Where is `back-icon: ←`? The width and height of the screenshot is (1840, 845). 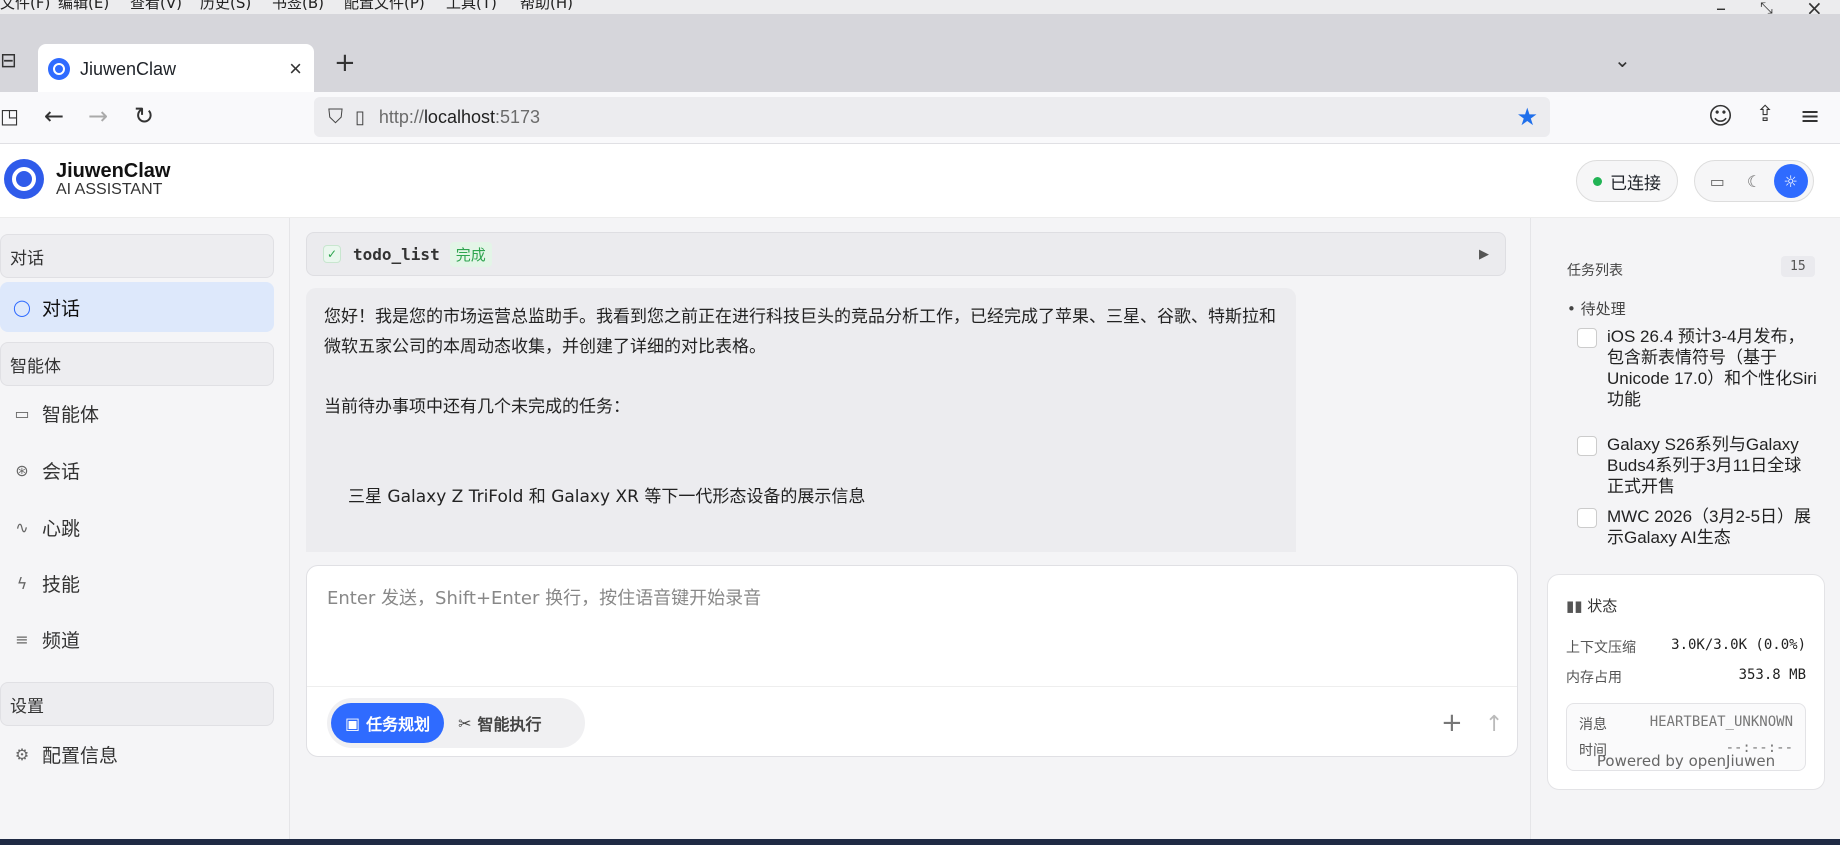 back-icon: ← is located at coordinates (54, 116).